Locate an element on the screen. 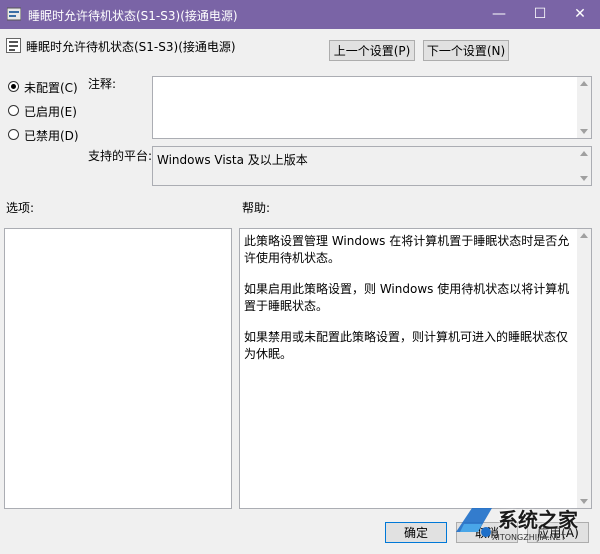 The width and height of the screenshot is (600, 554). watermark: 系统之家 XITONGZHIJIA.NET is located at coordinates (524, 525).